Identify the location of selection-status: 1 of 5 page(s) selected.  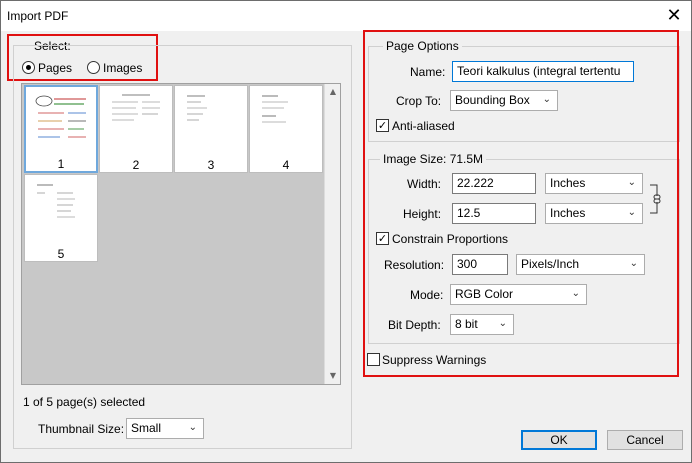
(84, 402).